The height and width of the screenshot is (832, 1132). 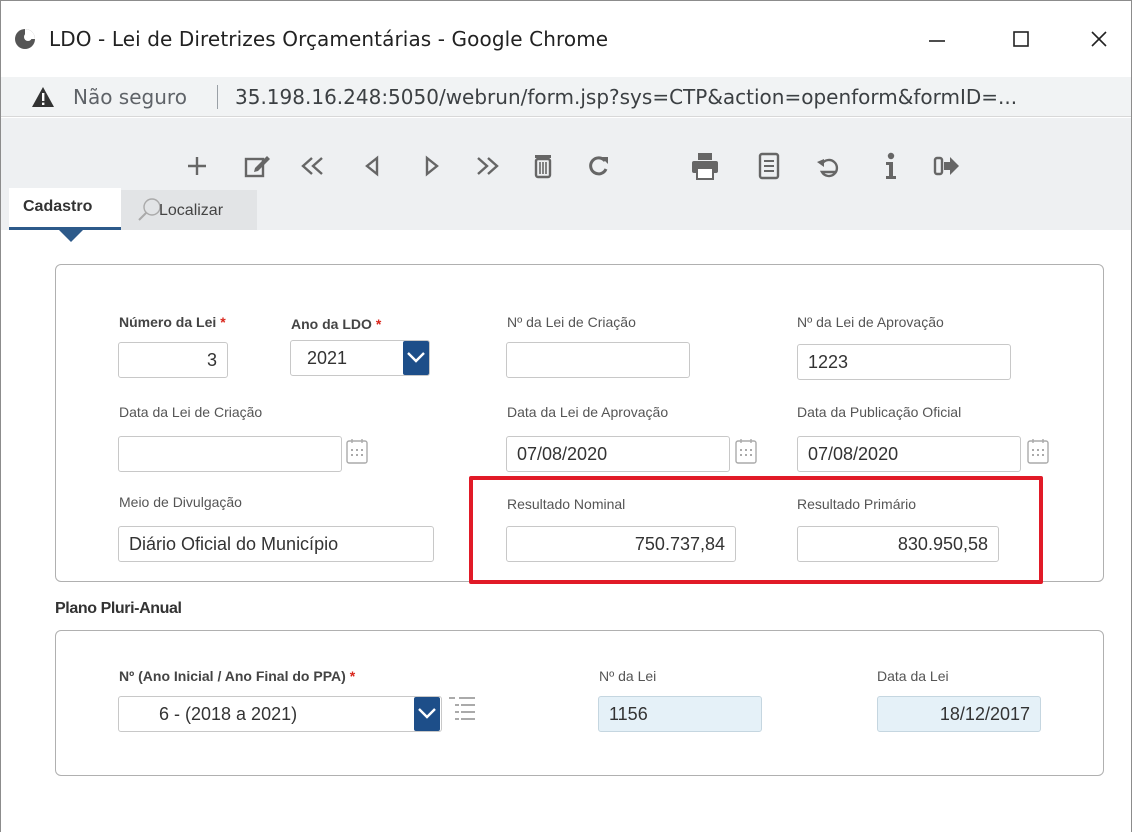 I want to click on next-record-button, so click(x=431, y=166).